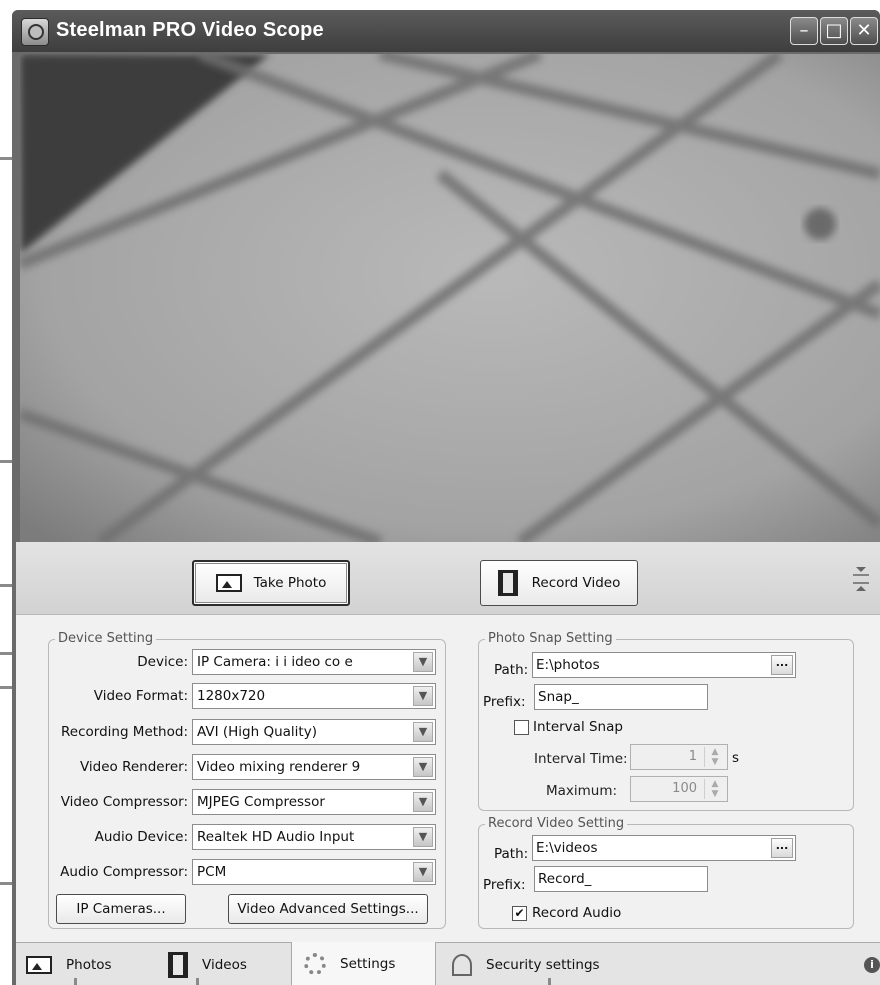  I want to click on video-prefix-field: Record_, so click(621, 879).